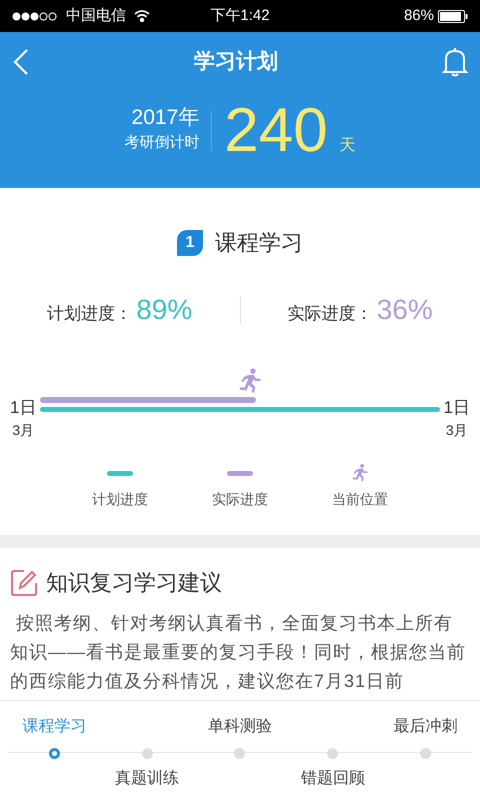 This screenshot has width=480, height=800. I want to click on signal-icon, so click(35, 16).